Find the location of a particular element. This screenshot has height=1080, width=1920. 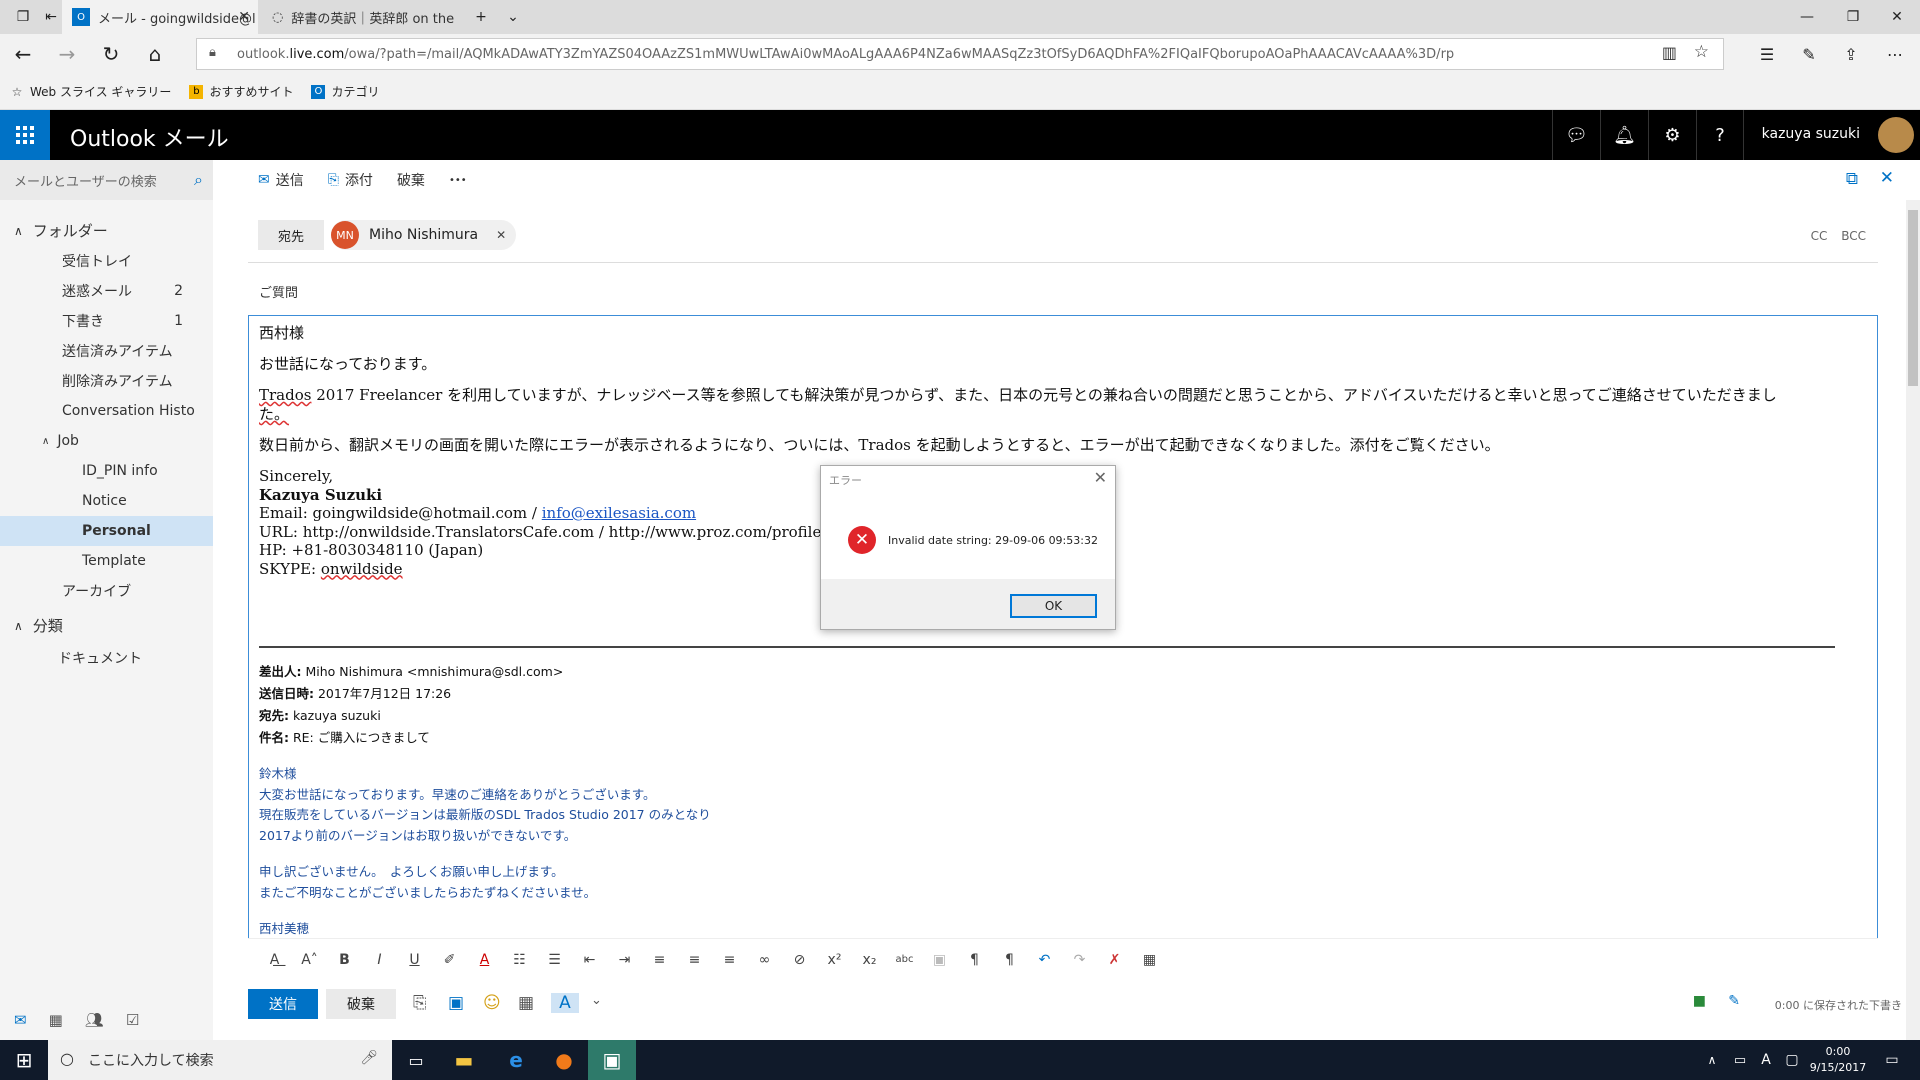

insert-picture-icon: ▣ is located at coordinates (456, 1003).